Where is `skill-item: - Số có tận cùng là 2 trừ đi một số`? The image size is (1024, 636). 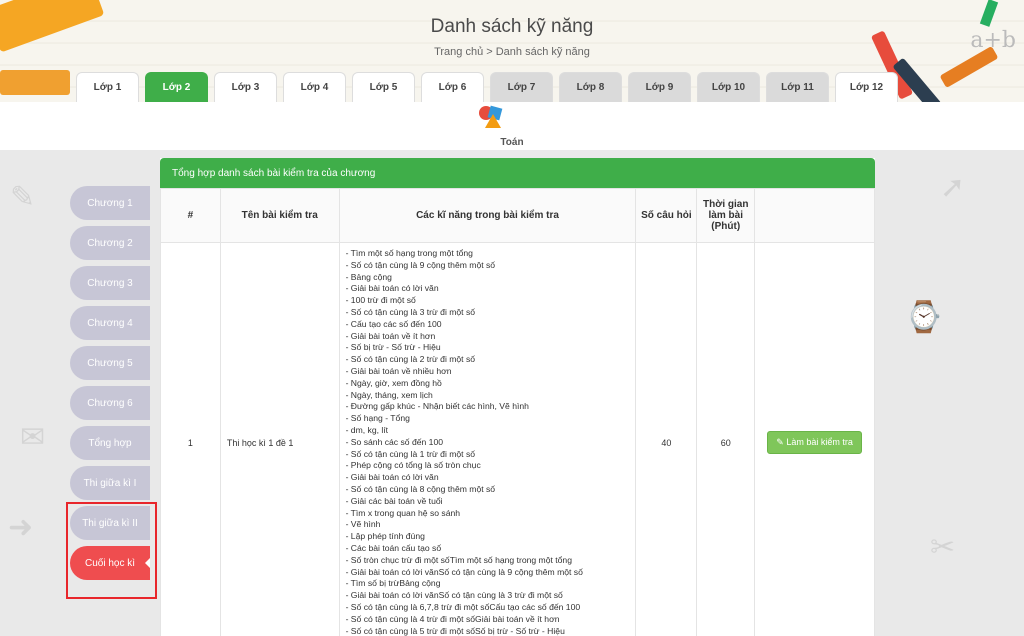 skill-item: - Số có tận cùng là 2 trừ đi một số is located at coordinates (410, 359).